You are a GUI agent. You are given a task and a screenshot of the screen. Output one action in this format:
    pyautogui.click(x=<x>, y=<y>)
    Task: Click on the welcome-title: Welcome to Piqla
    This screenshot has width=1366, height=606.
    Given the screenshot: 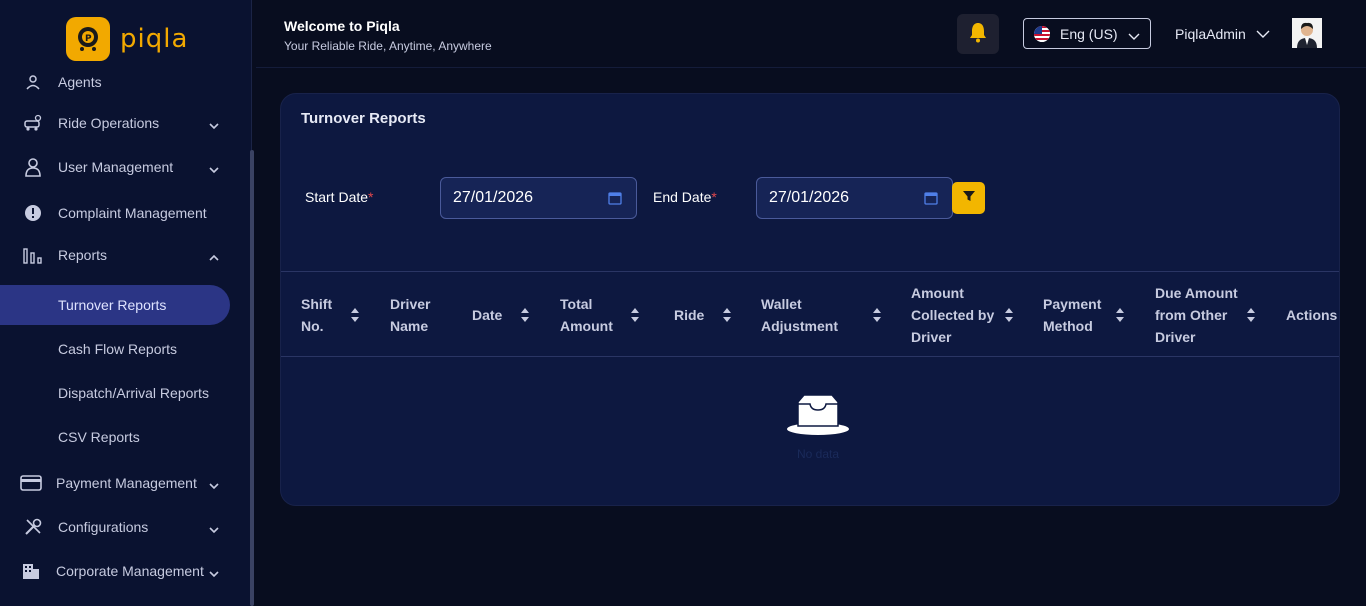 What is the action you would take?
    pyautogui.click(x=342, y=26)
    